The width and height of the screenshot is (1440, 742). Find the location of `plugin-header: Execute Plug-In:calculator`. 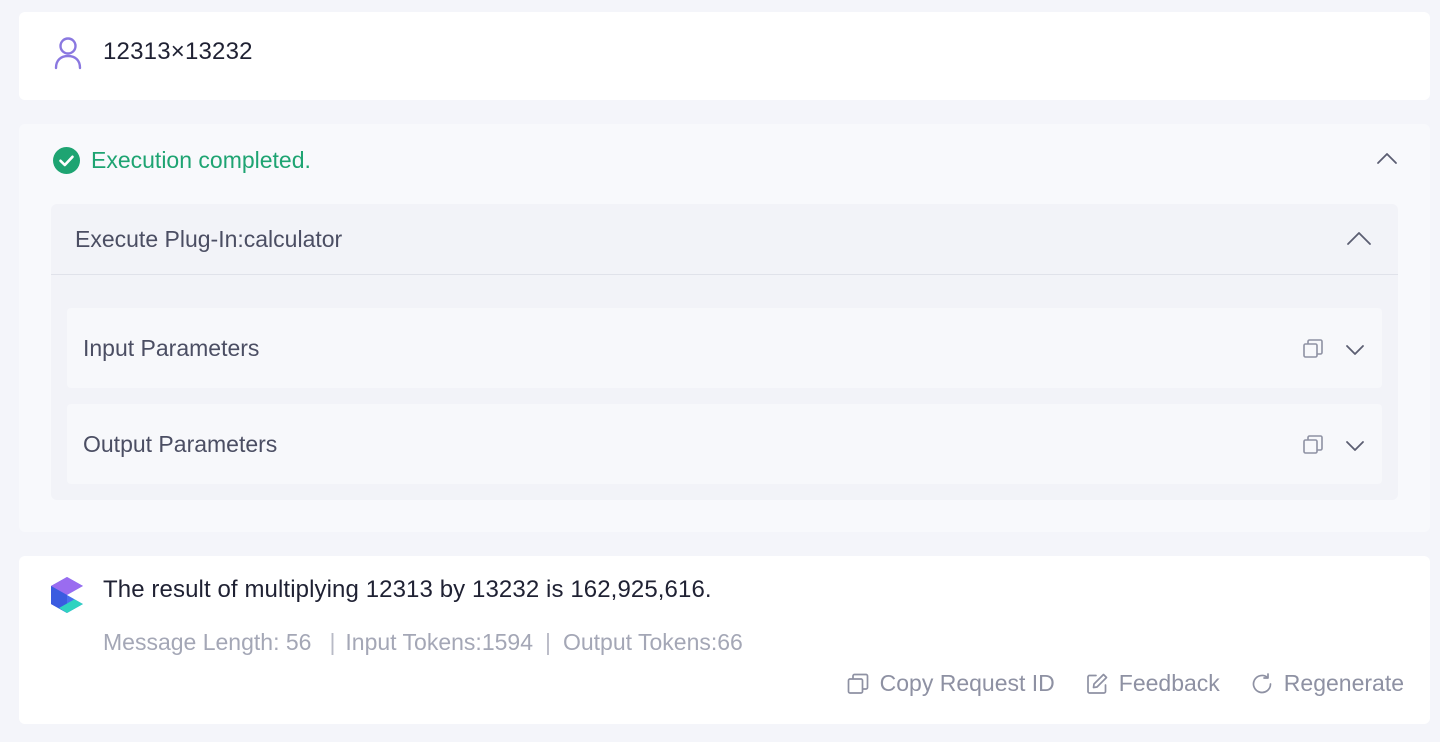

plugin-header: Execute Plug-In:calculator is located at coordinates (724, 239).